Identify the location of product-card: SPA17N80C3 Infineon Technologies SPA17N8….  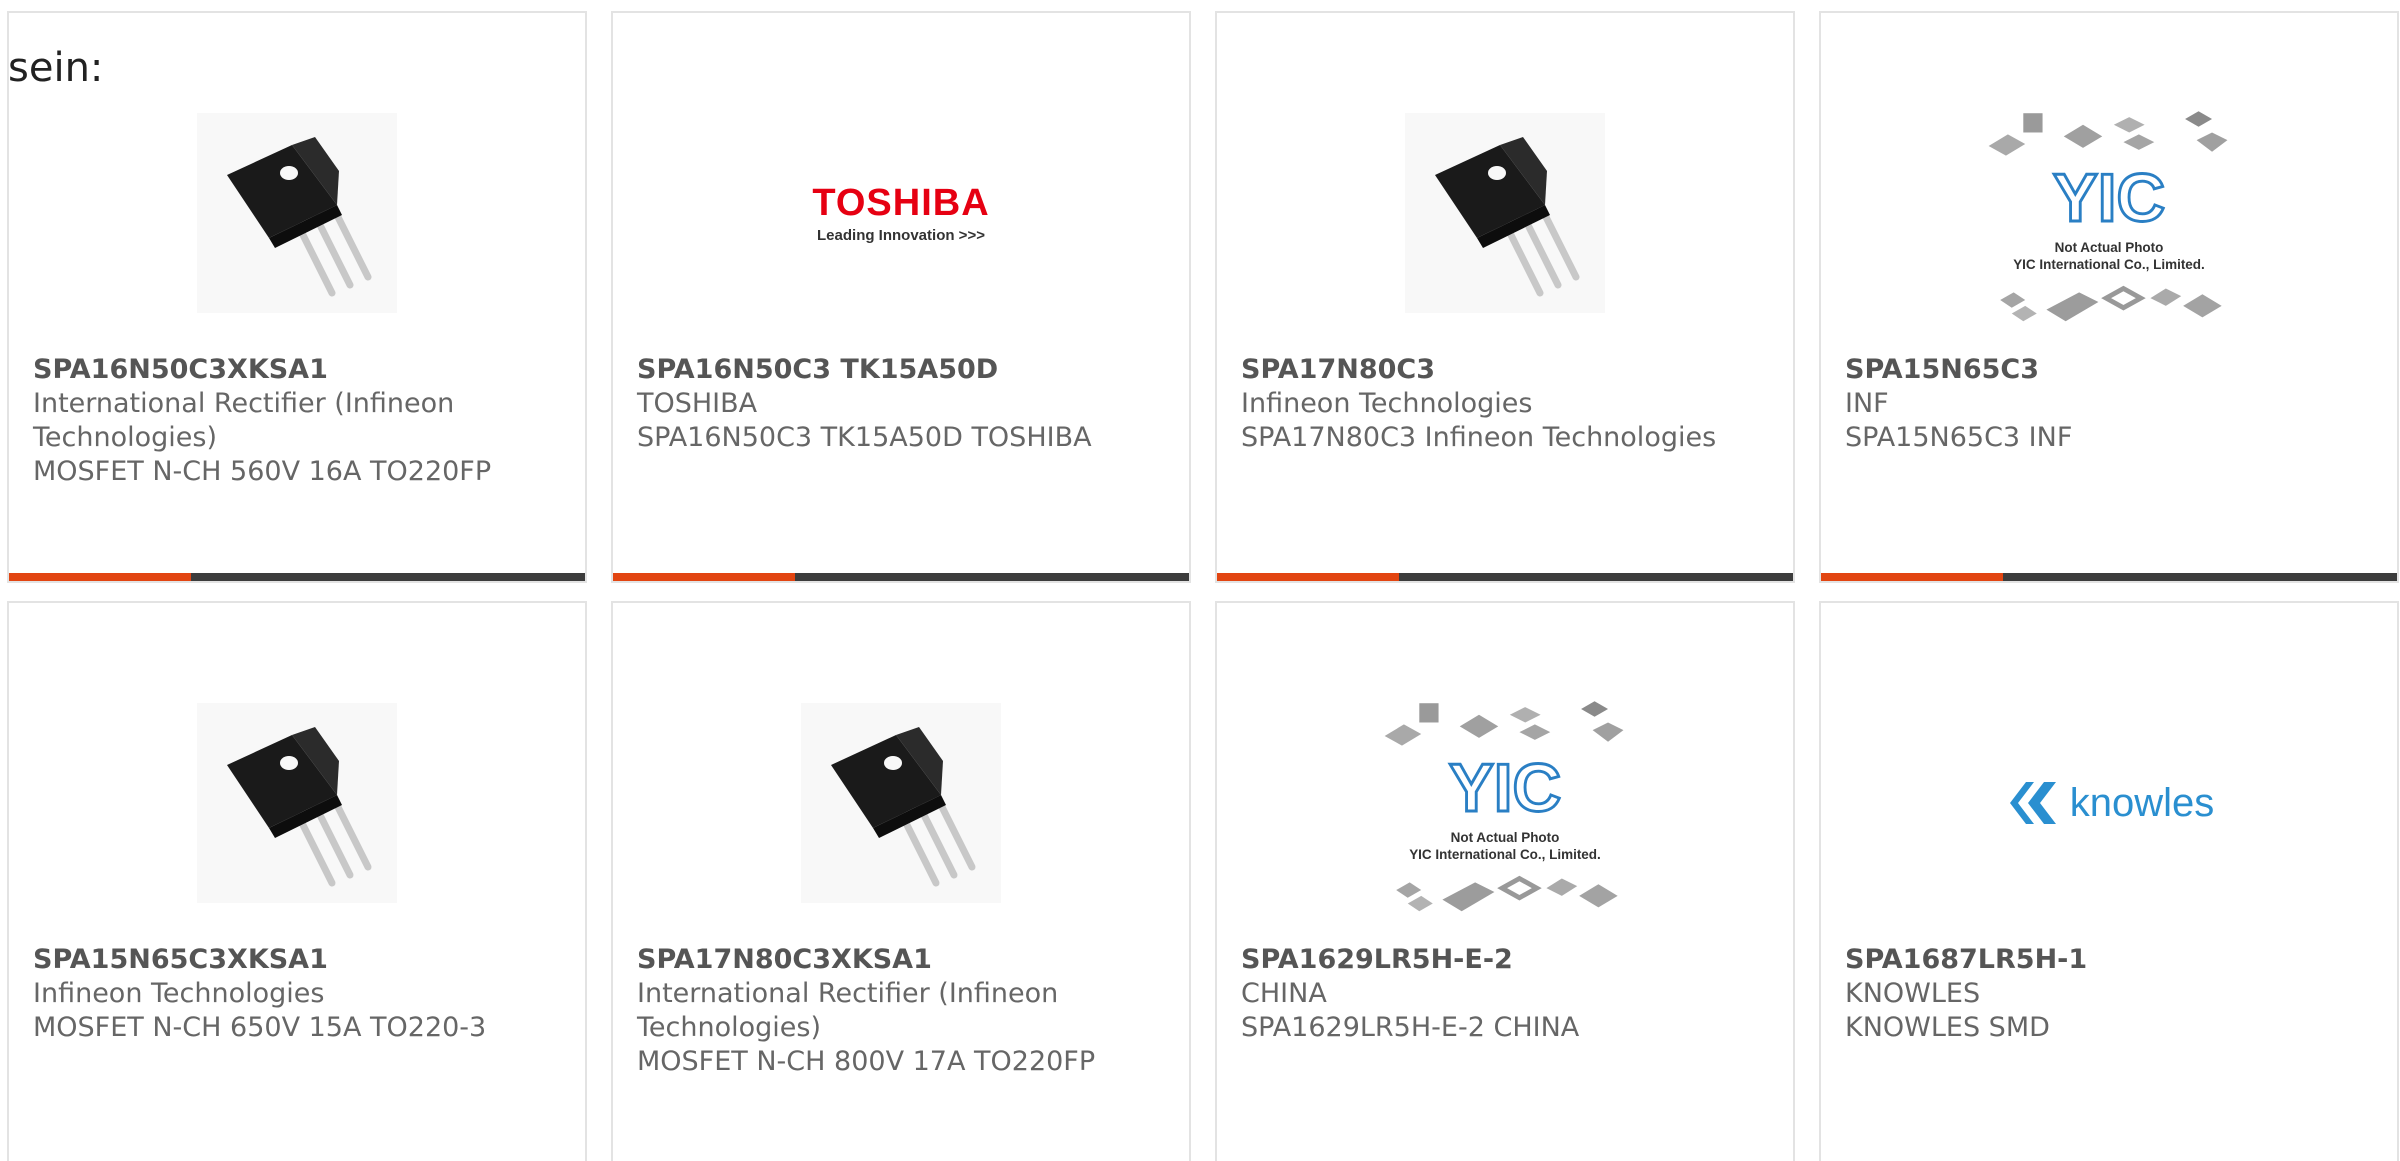
(1505, 297).